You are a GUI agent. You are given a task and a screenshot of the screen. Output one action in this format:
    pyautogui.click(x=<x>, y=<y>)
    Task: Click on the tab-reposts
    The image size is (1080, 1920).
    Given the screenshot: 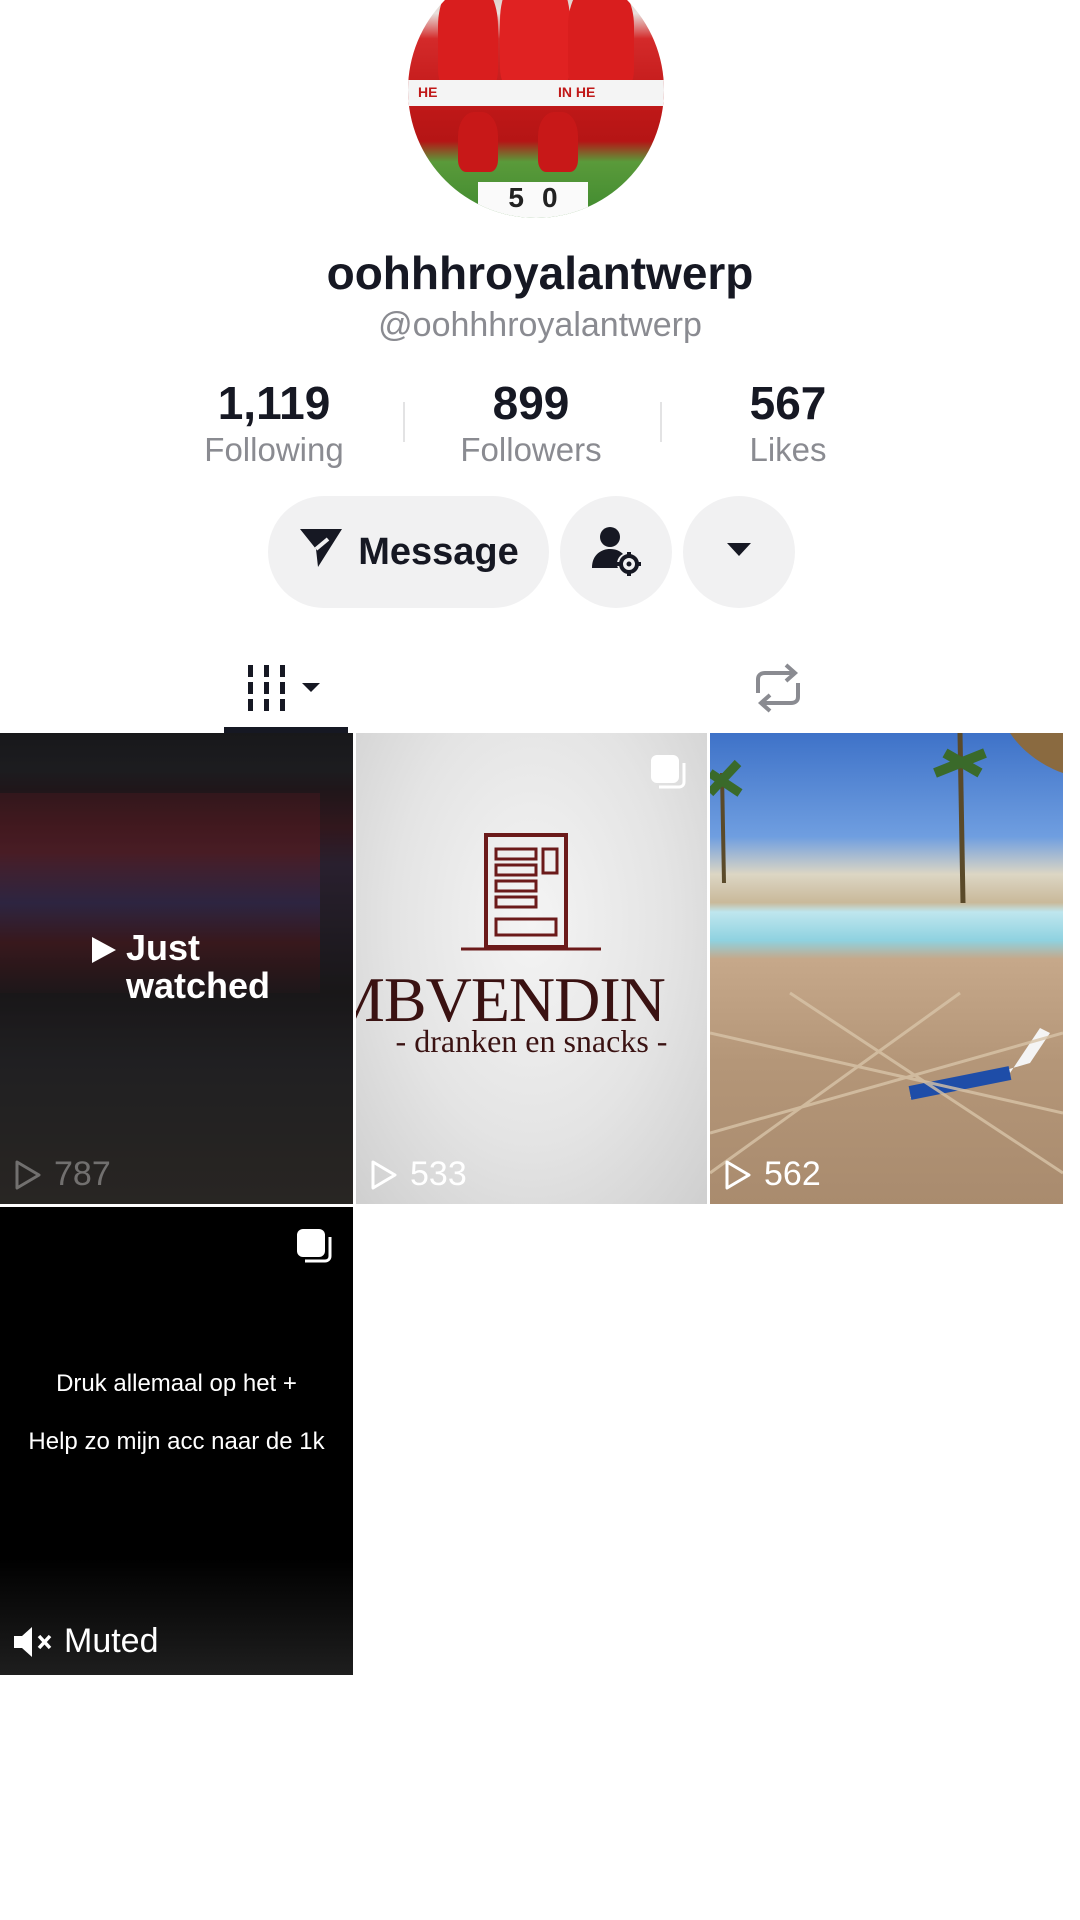 What is the action you would take?
    pyautogui.click(x=778, y=690)
    